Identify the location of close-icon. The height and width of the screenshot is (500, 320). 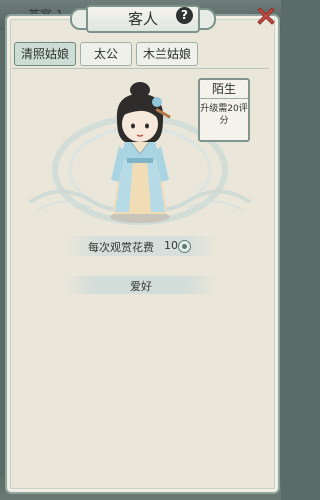
(266, 16).